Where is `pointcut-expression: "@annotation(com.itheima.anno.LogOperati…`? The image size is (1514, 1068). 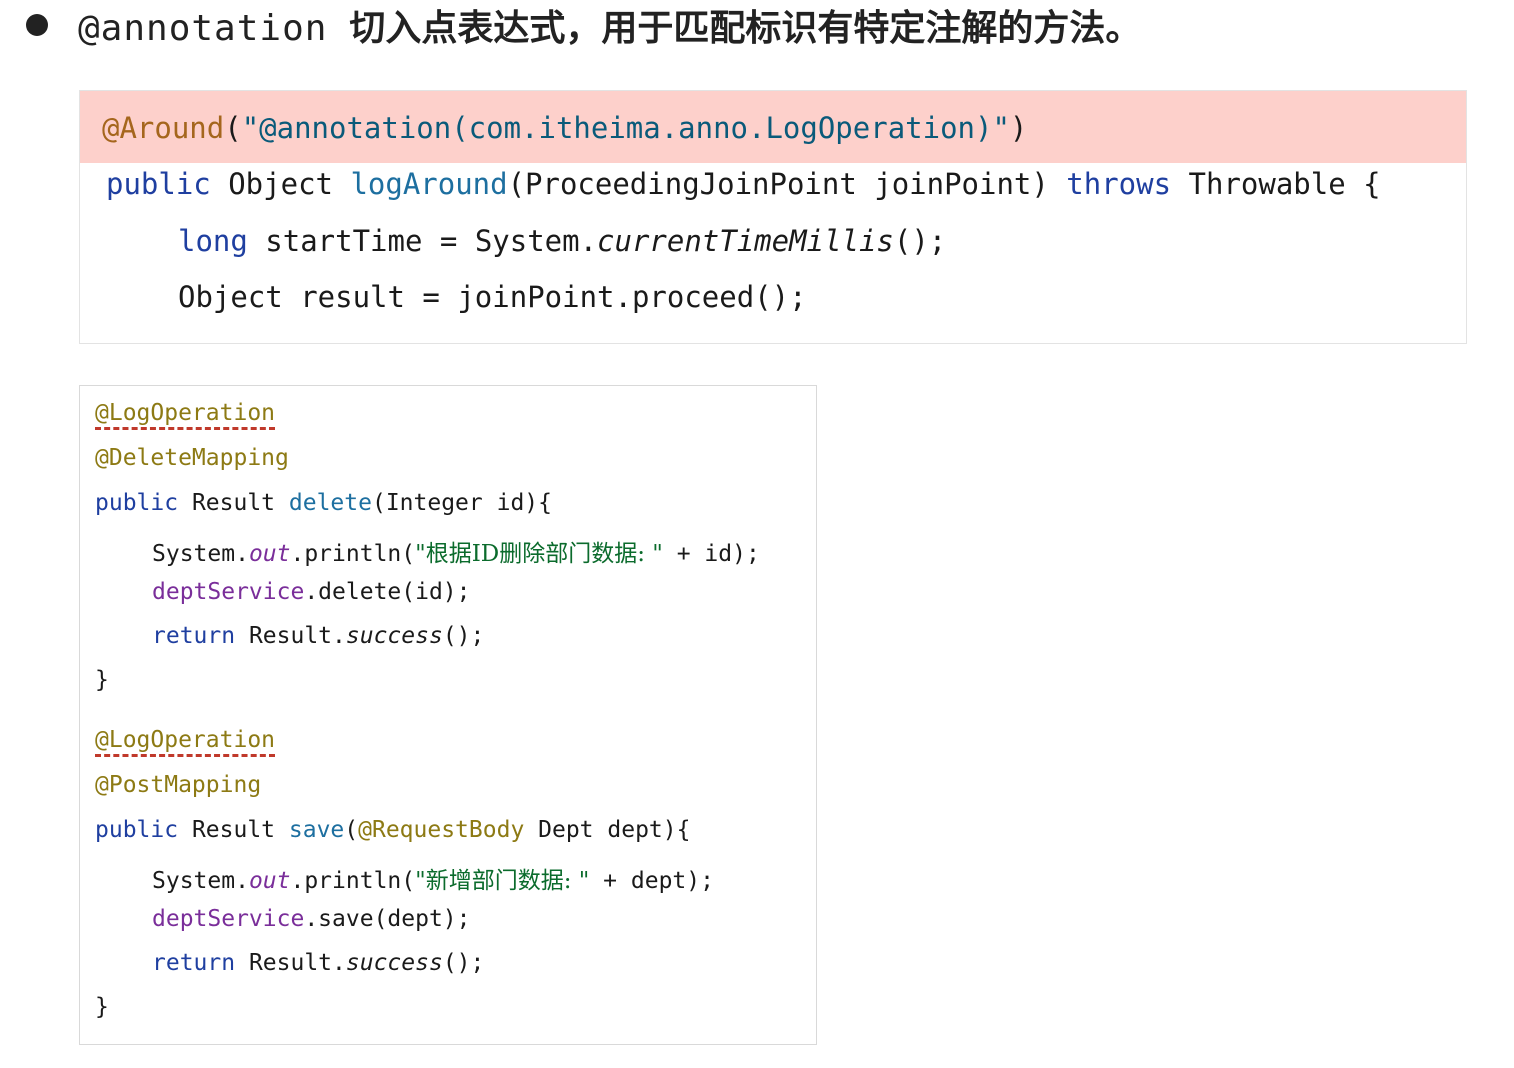
pointcut-expression: "@annotation(com.itheima.anno.LogOperati… is located at coordinates (625, 128).